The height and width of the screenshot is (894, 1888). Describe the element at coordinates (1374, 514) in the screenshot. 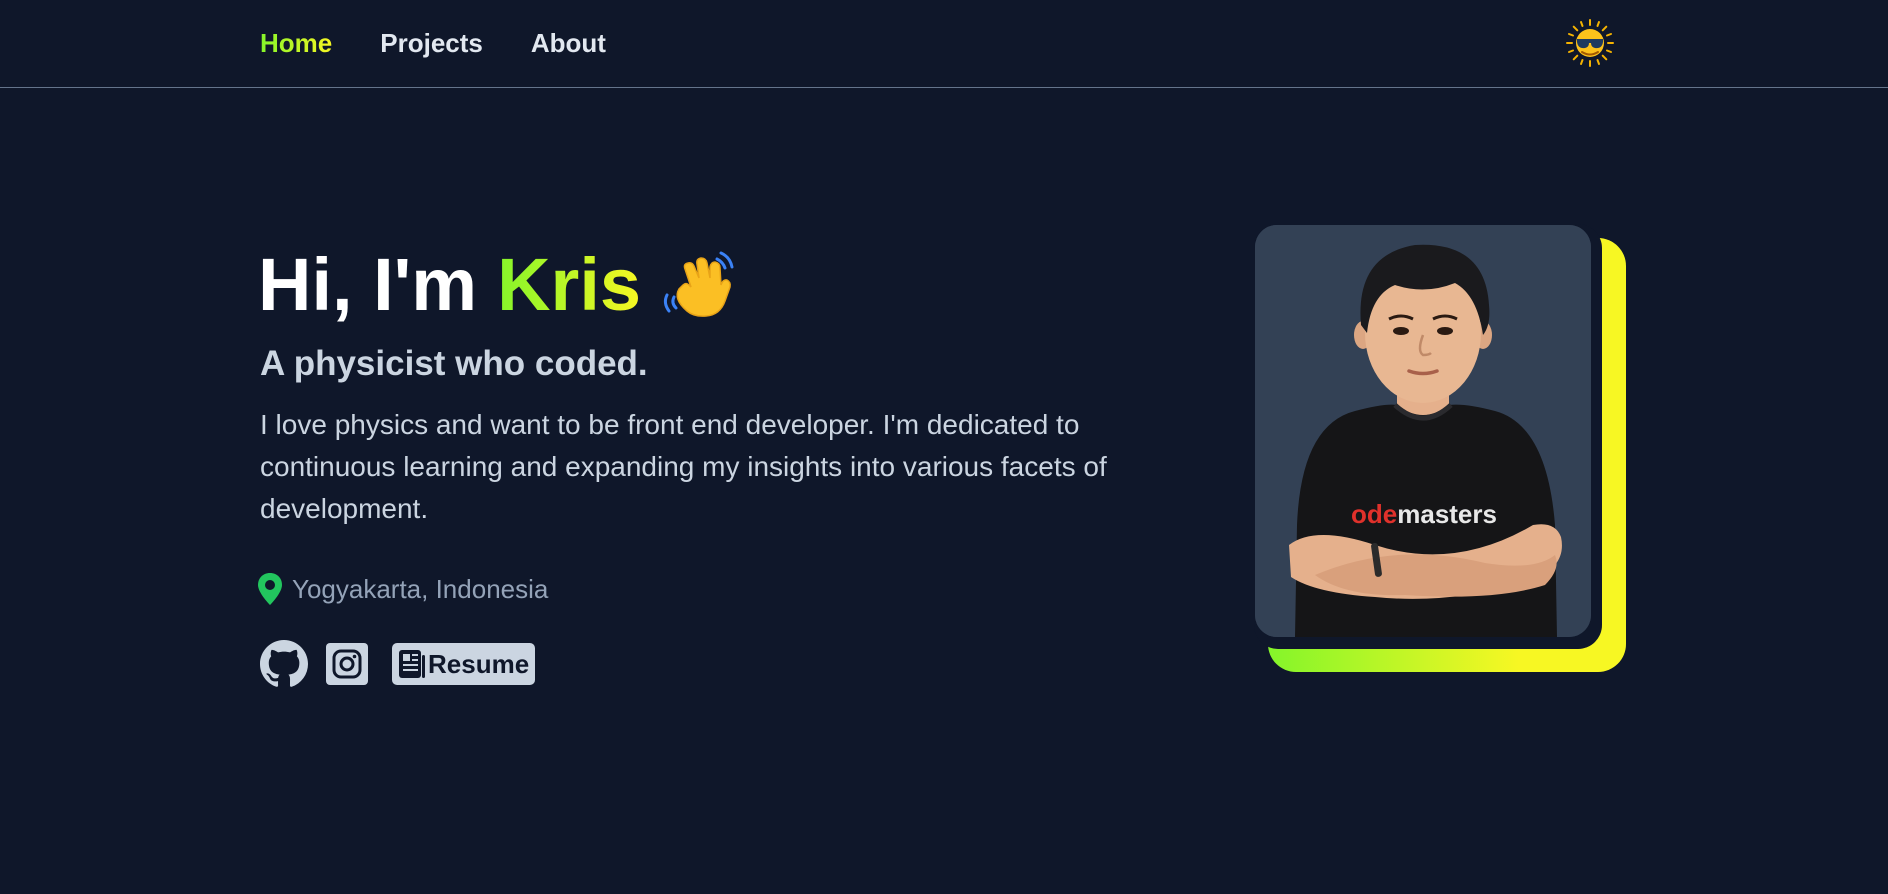

I see `shirt-text-red: ode` at that location.